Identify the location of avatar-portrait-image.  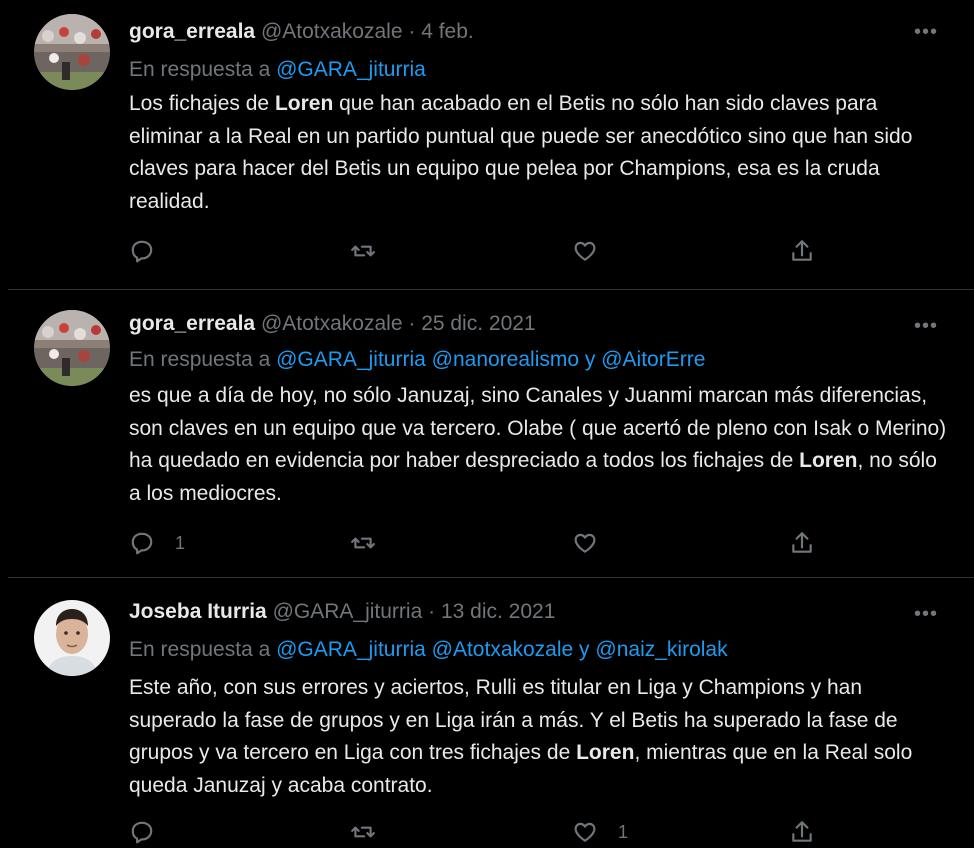
(72, 638).